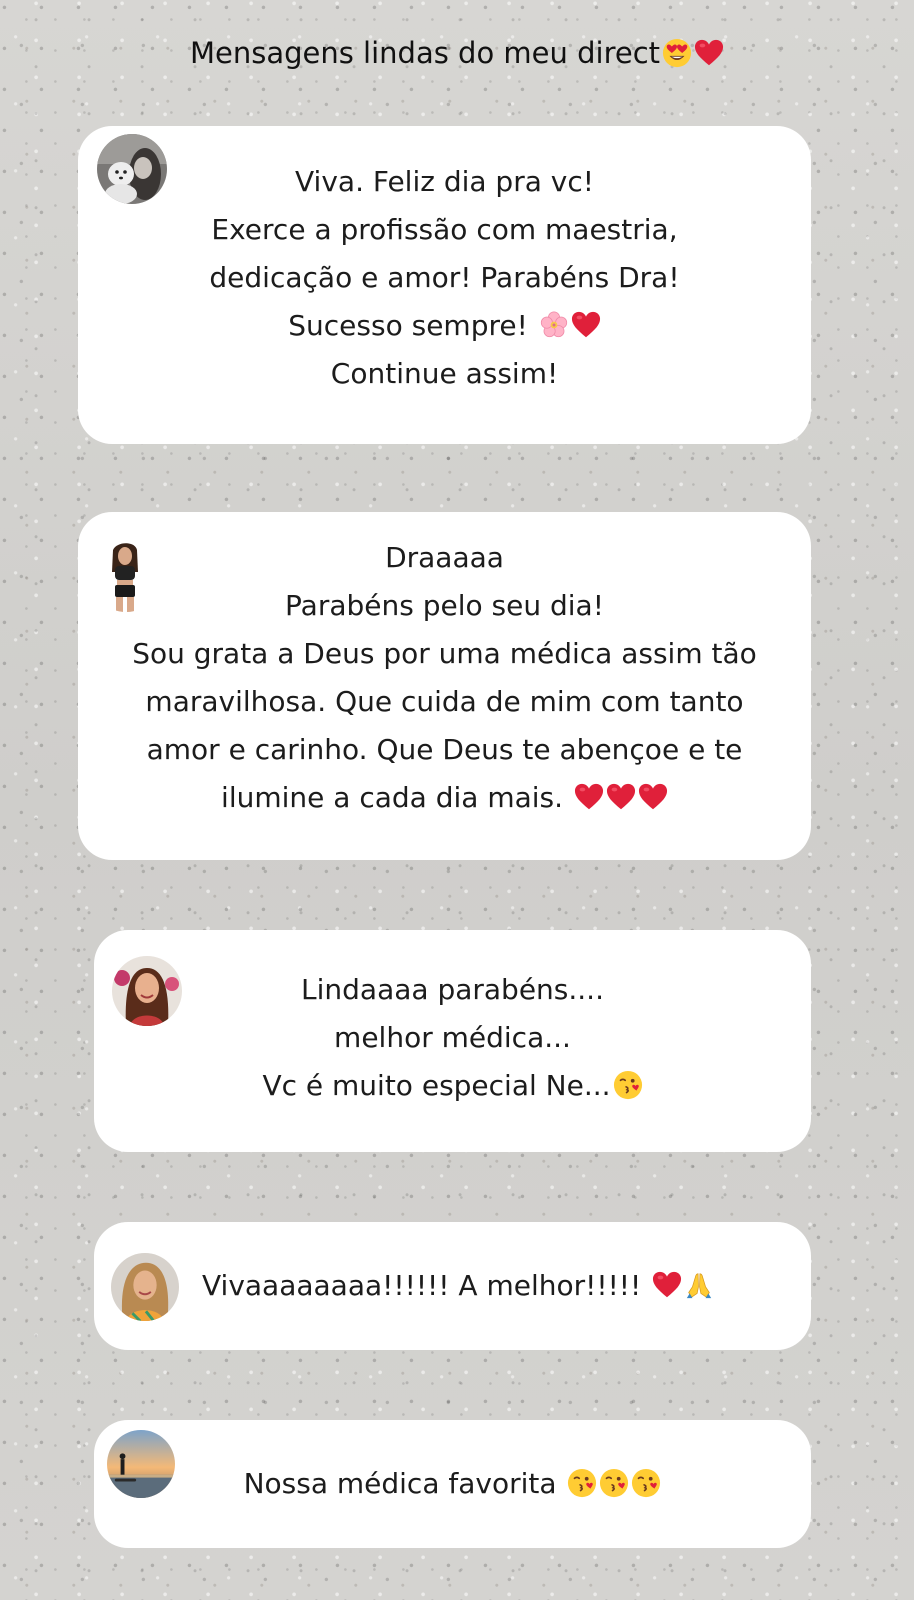  Describe the element at coordinates (408, 325) in the screenshot. I see `message-line: Sucesso sempre!` at that location.